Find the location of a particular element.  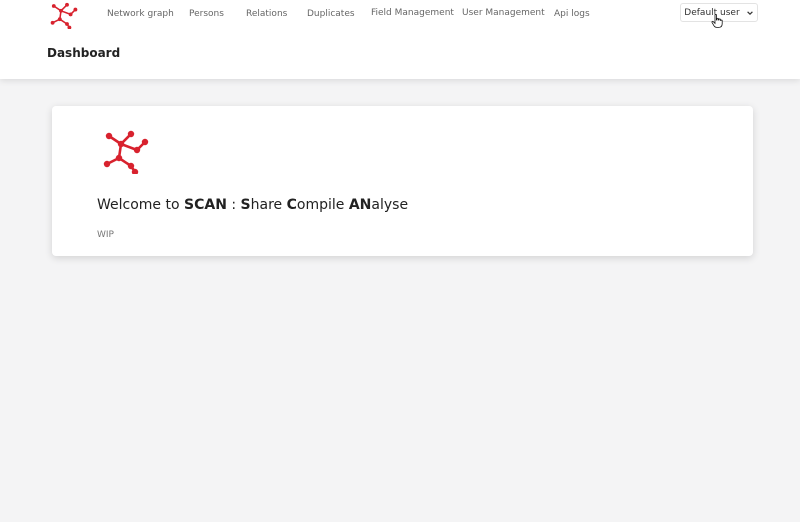

acronym-c-rest: ompile is located at coordinates (322, 205).